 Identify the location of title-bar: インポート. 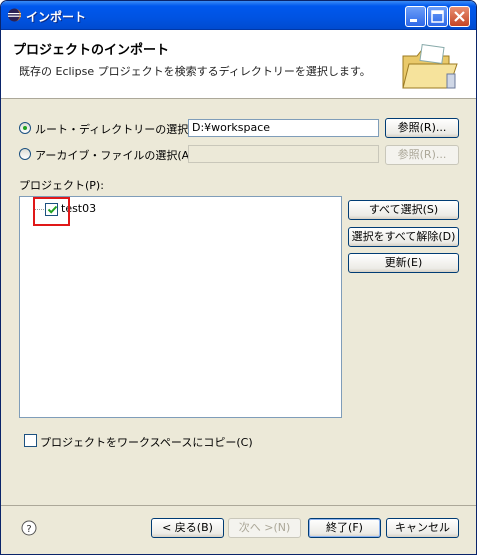
(238, 15).